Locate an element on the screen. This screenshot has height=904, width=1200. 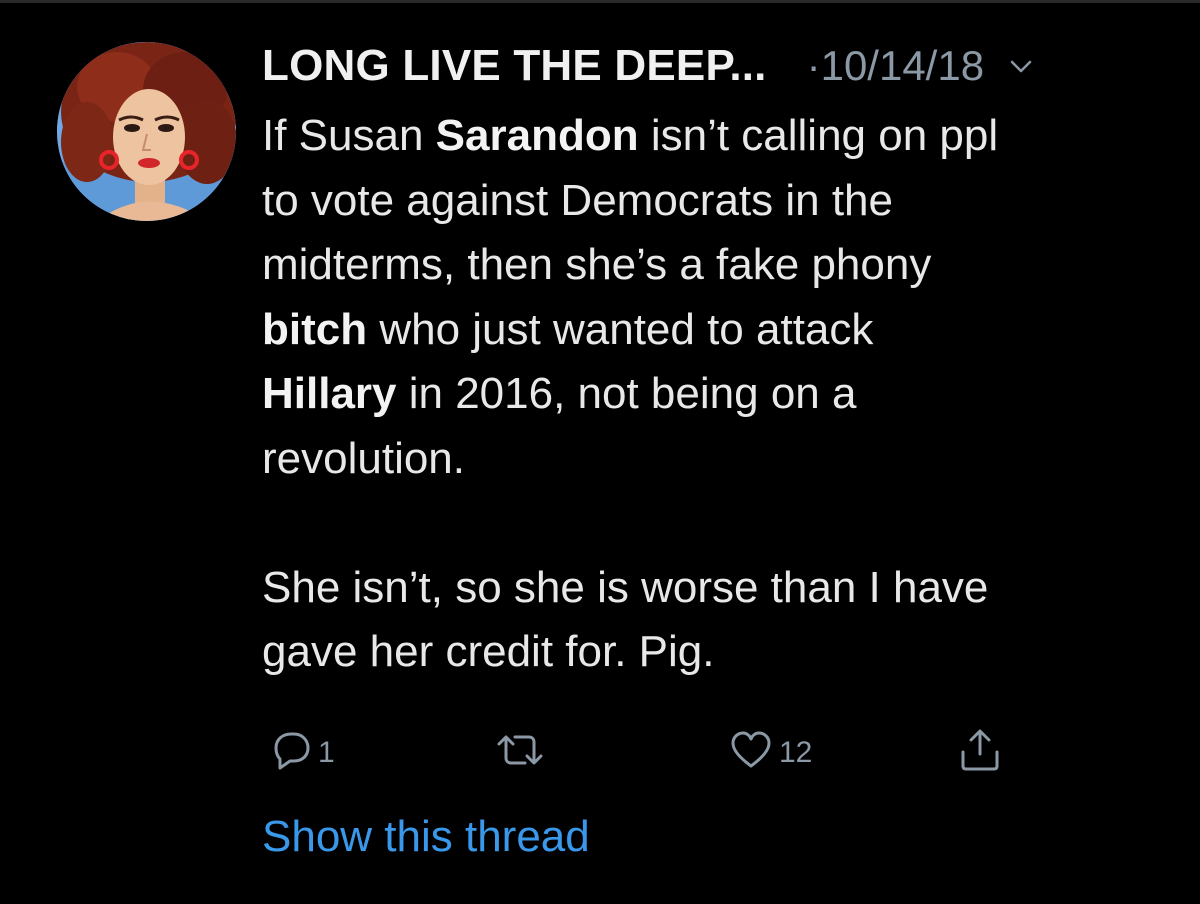
show-thread-link: Show this thread is located at coordinates (426, 837).